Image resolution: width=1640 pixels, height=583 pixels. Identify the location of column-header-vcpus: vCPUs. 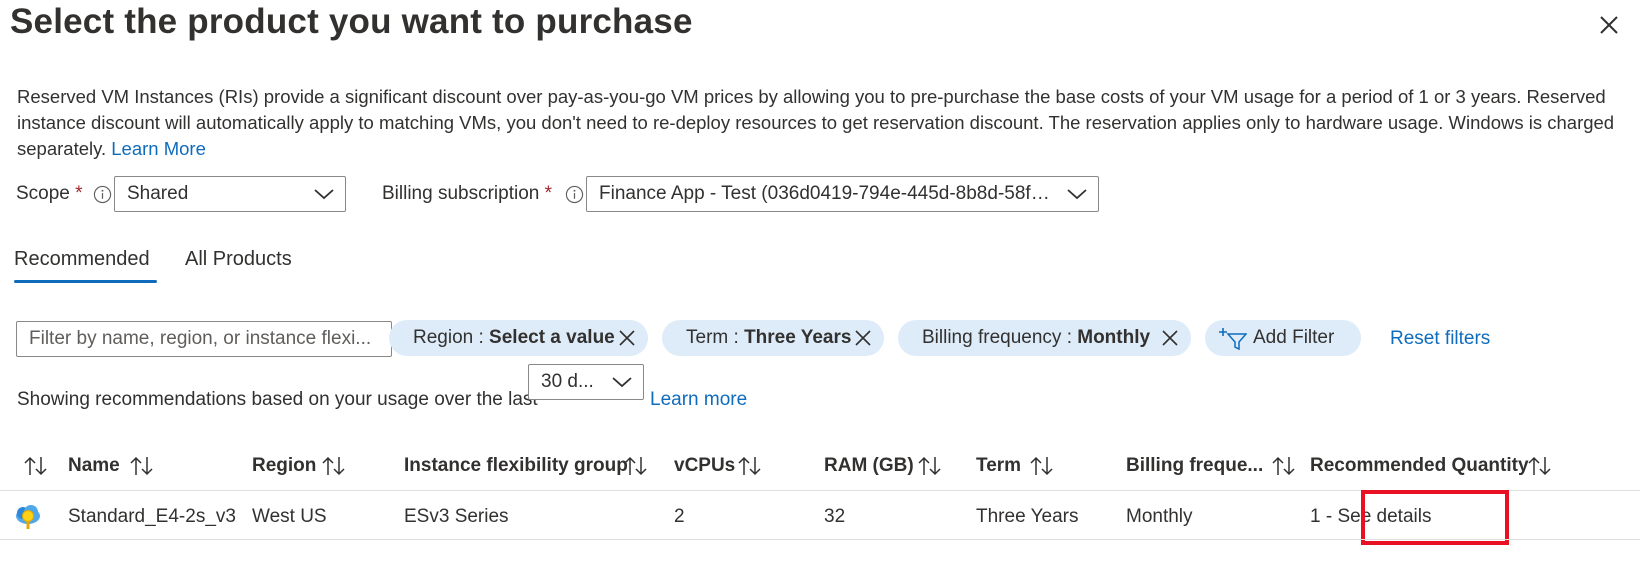
(704, 466).